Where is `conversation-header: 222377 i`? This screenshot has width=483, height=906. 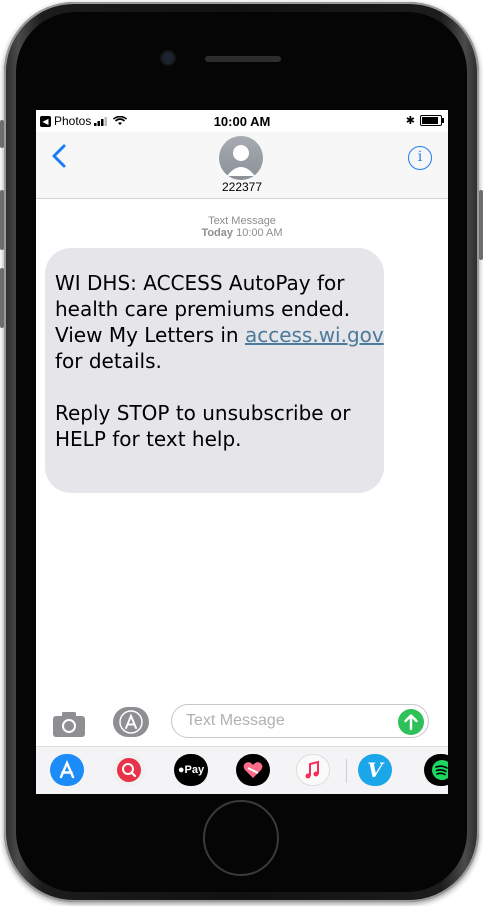 conversation-header: 222377 i is located at coordinates (242, 165).